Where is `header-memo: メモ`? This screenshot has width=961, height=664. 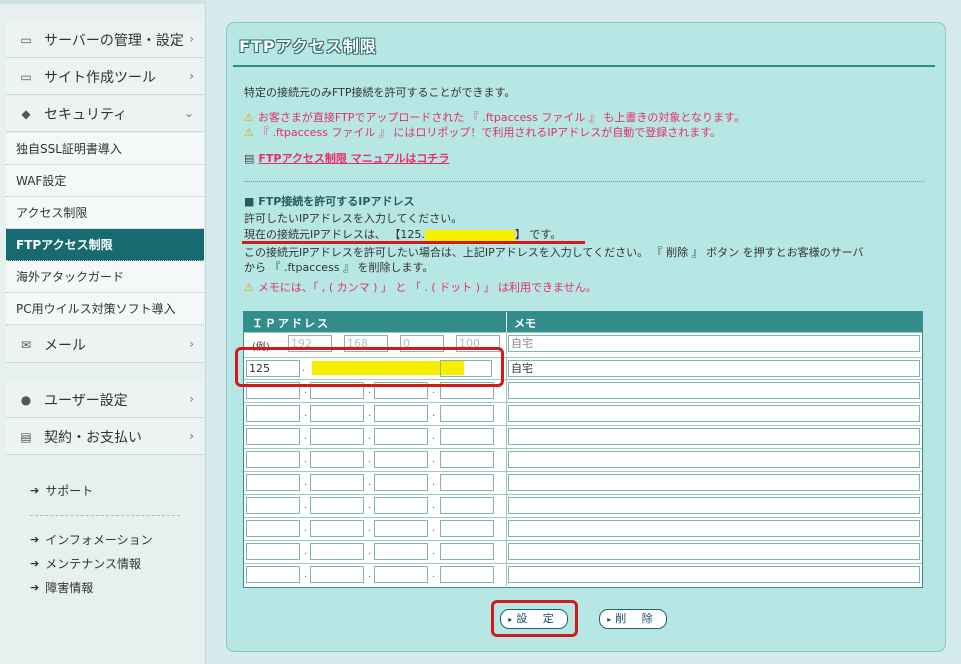 header-memo: メモ is located at coordinates (525, 323).